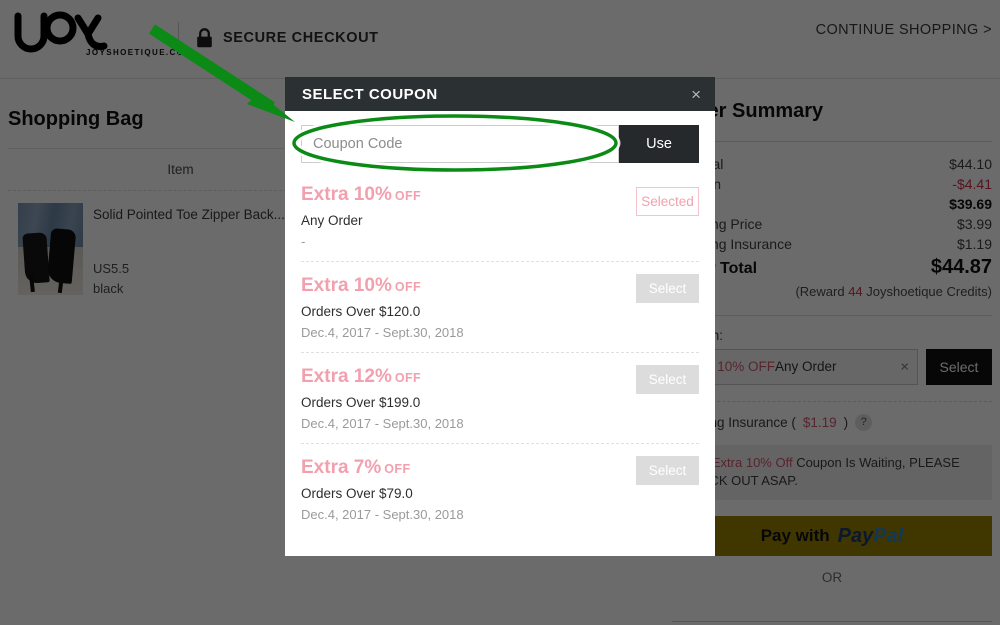 This screenshot has width=1000, height=625. Describe the element at coordinates (696, 94) in the screenshot. I see `close-icon: ×` at that location.